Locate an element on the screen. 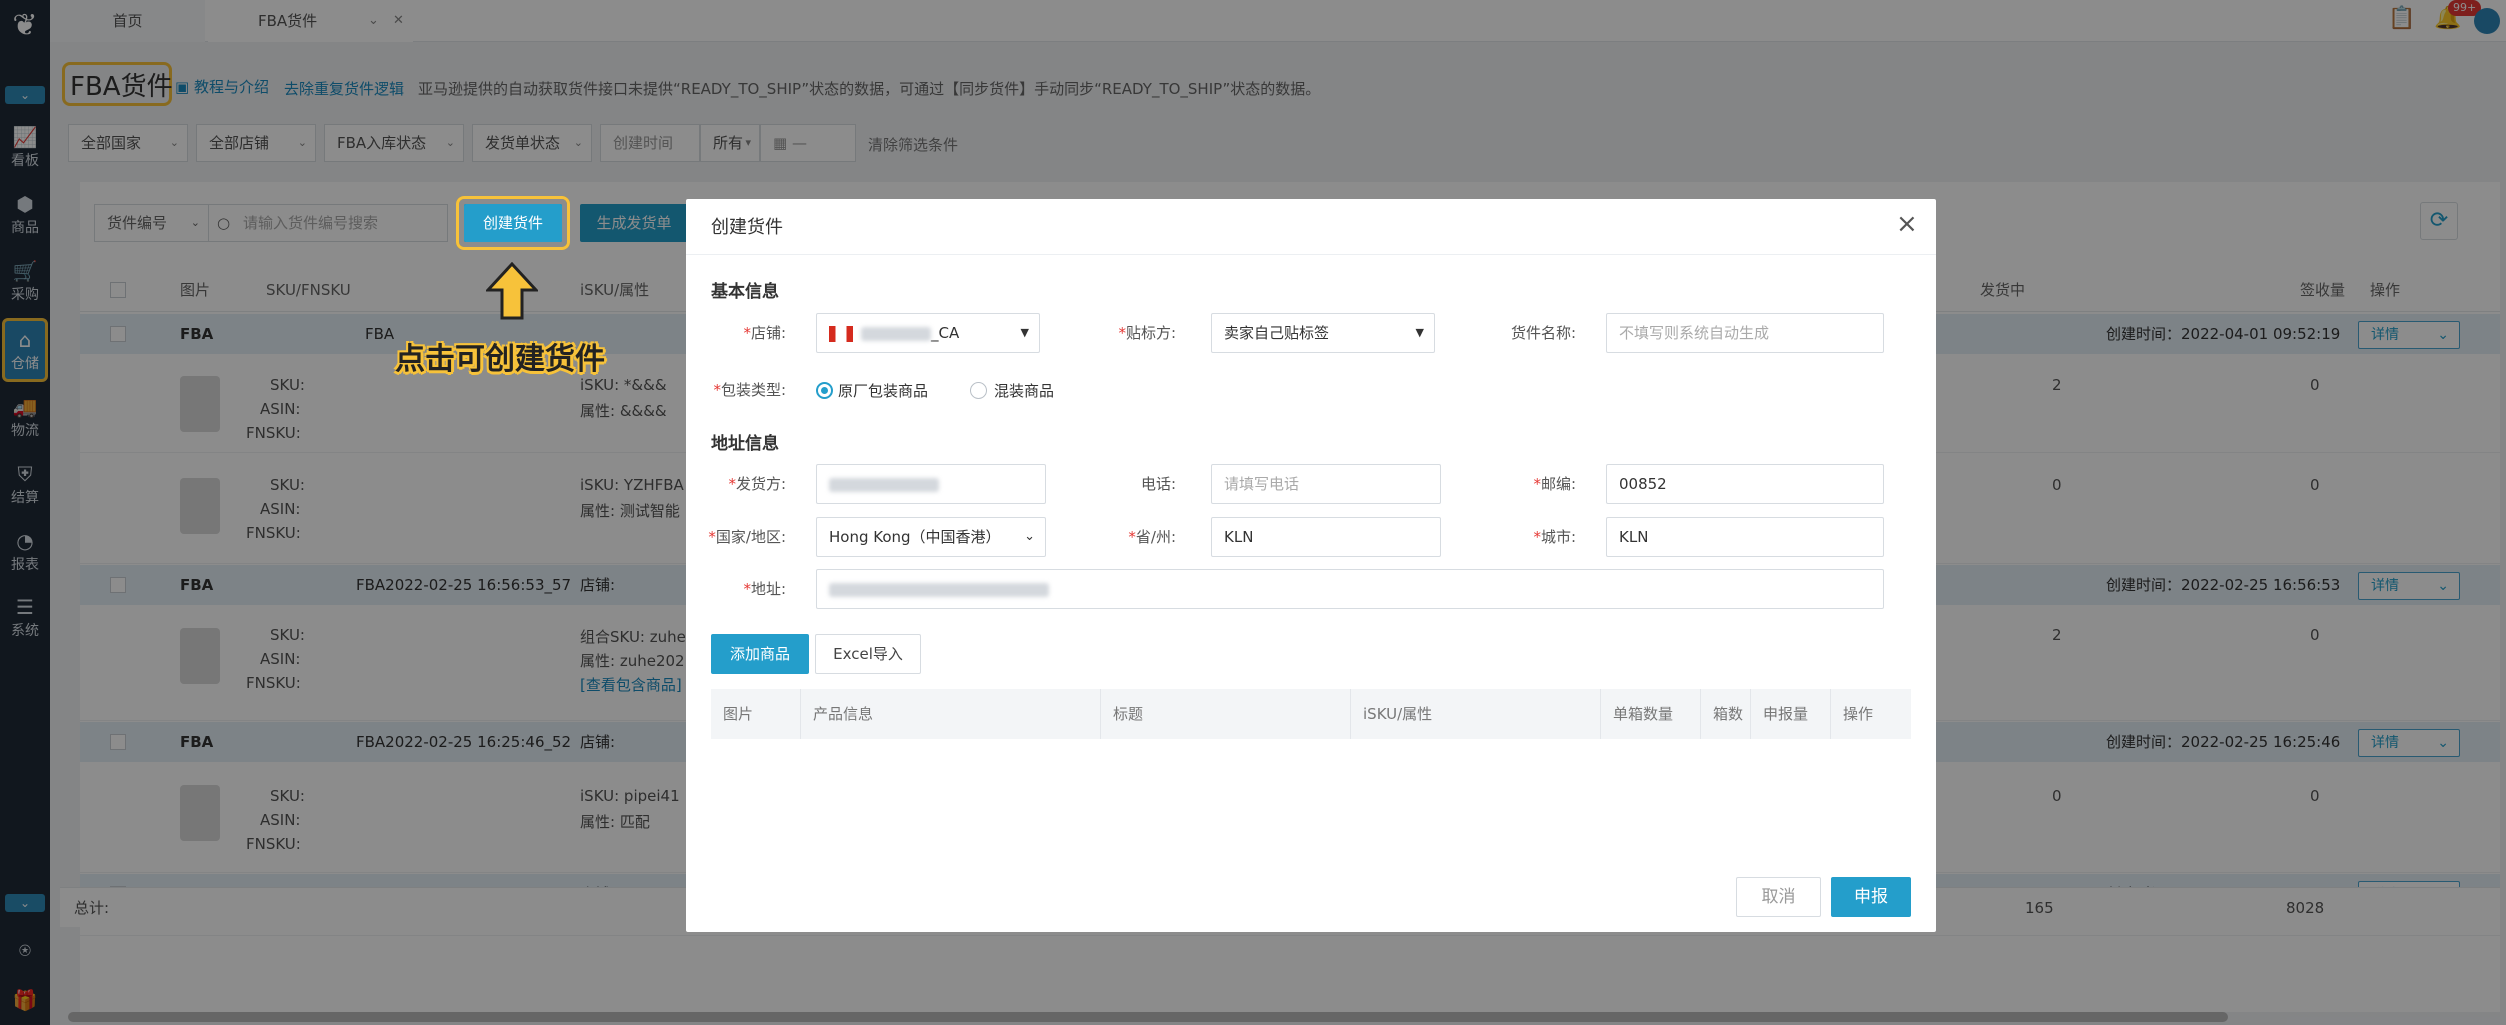 Image resolution: width=2506 pixels, height=1025 pixels. country-value: Hong Kong（中国香港） is located at coordinates (915, 537).